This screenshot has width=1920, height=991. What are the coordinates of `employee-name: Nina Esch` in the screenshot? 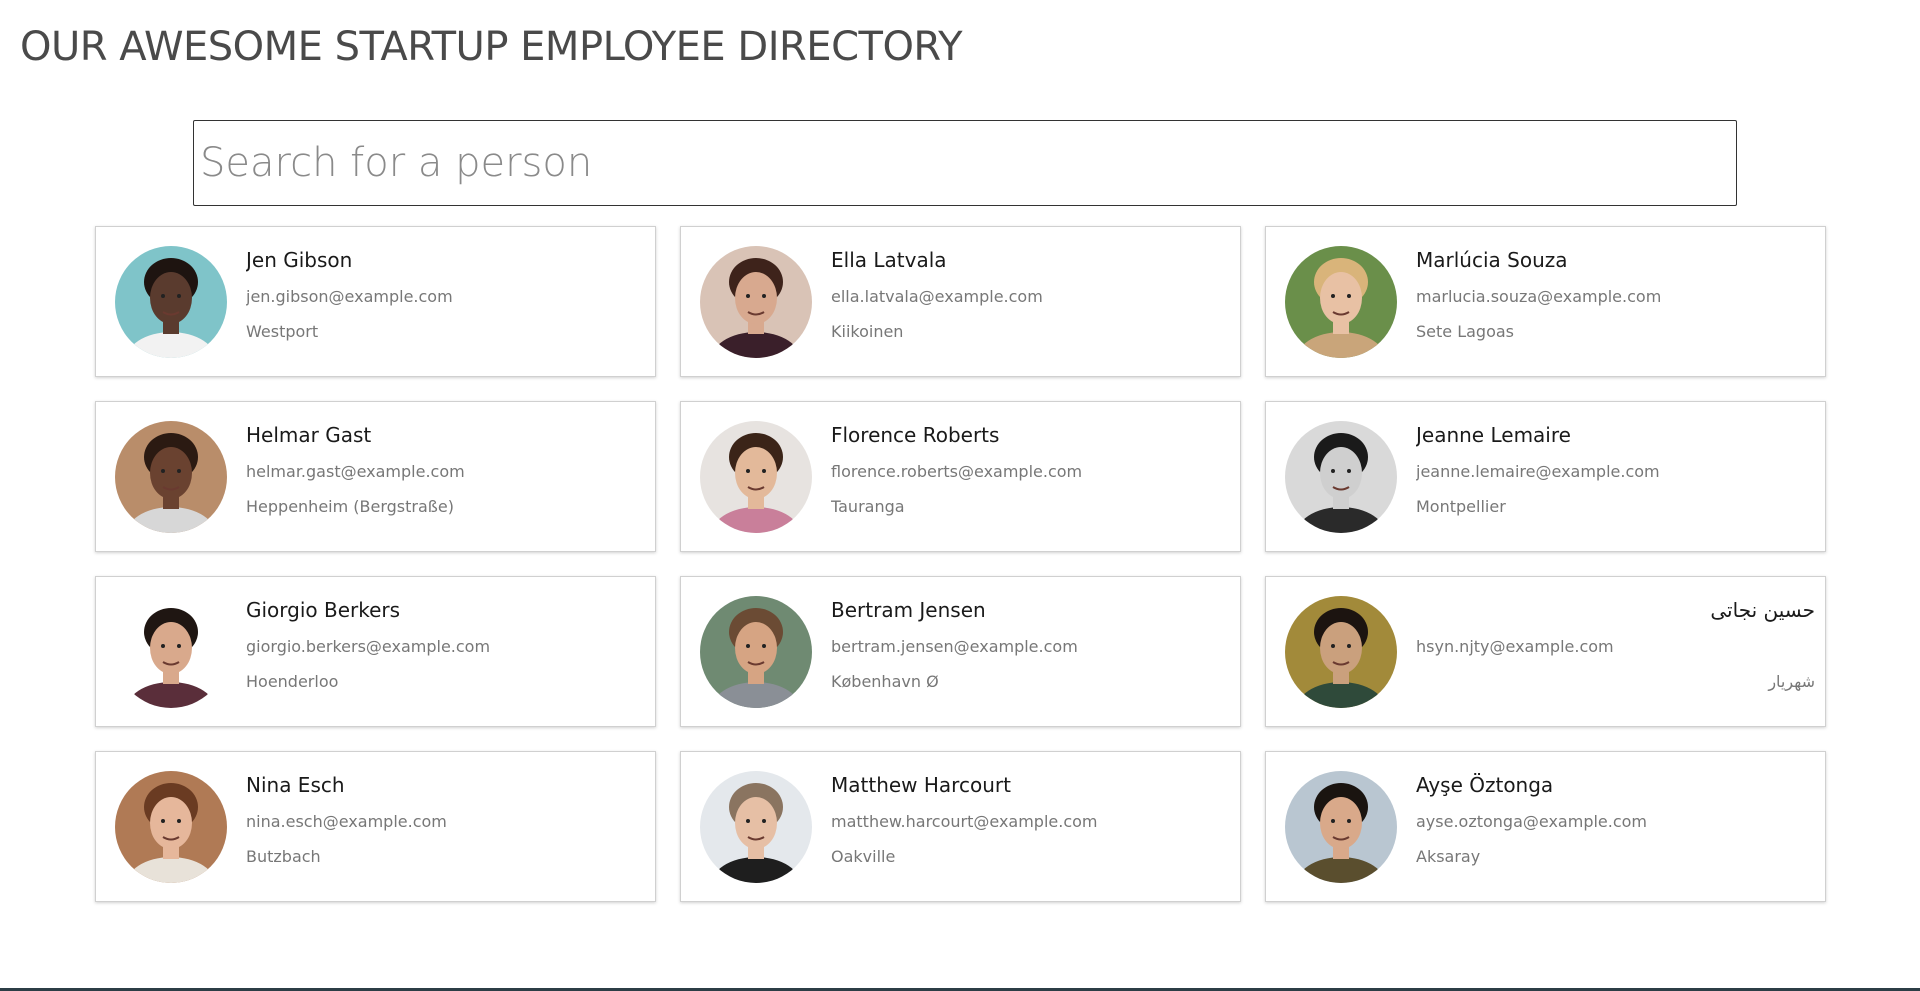 It's located at (295, 785).